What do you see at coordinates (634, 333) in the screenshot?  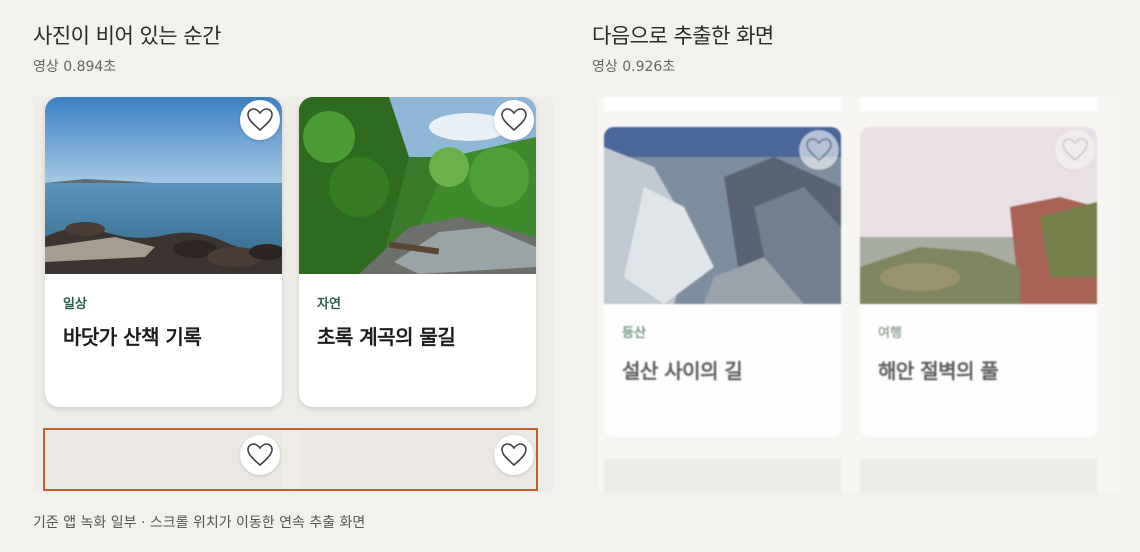 I see `card-category: 등산` at bounding box center [634, 333].